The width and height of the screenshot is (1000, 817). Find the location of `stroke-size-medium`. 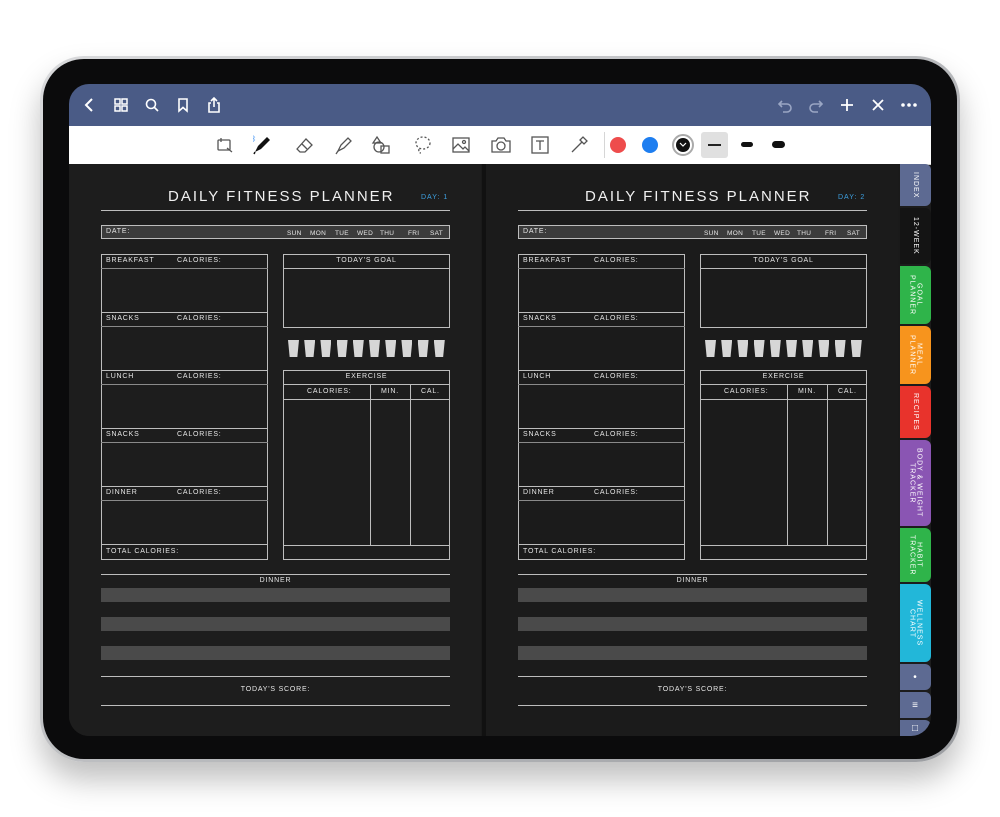

stroke-size-medium is located at coordinates (747, 144).